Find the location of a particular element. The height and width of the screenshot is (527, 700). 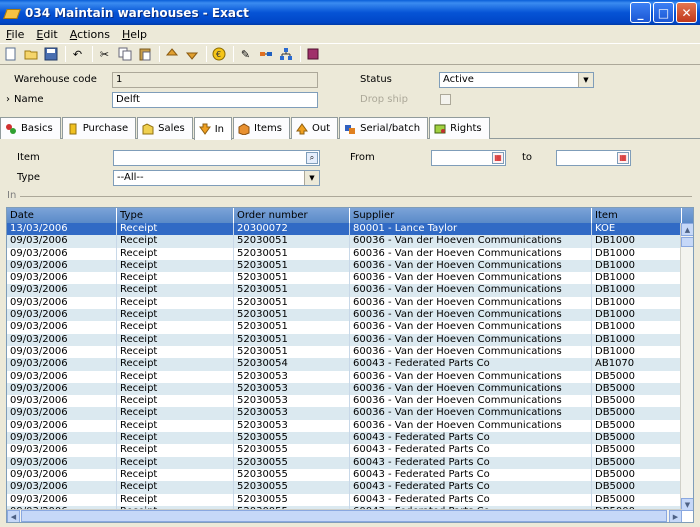

column-header-item: Item is located at coordinates (637, 215).